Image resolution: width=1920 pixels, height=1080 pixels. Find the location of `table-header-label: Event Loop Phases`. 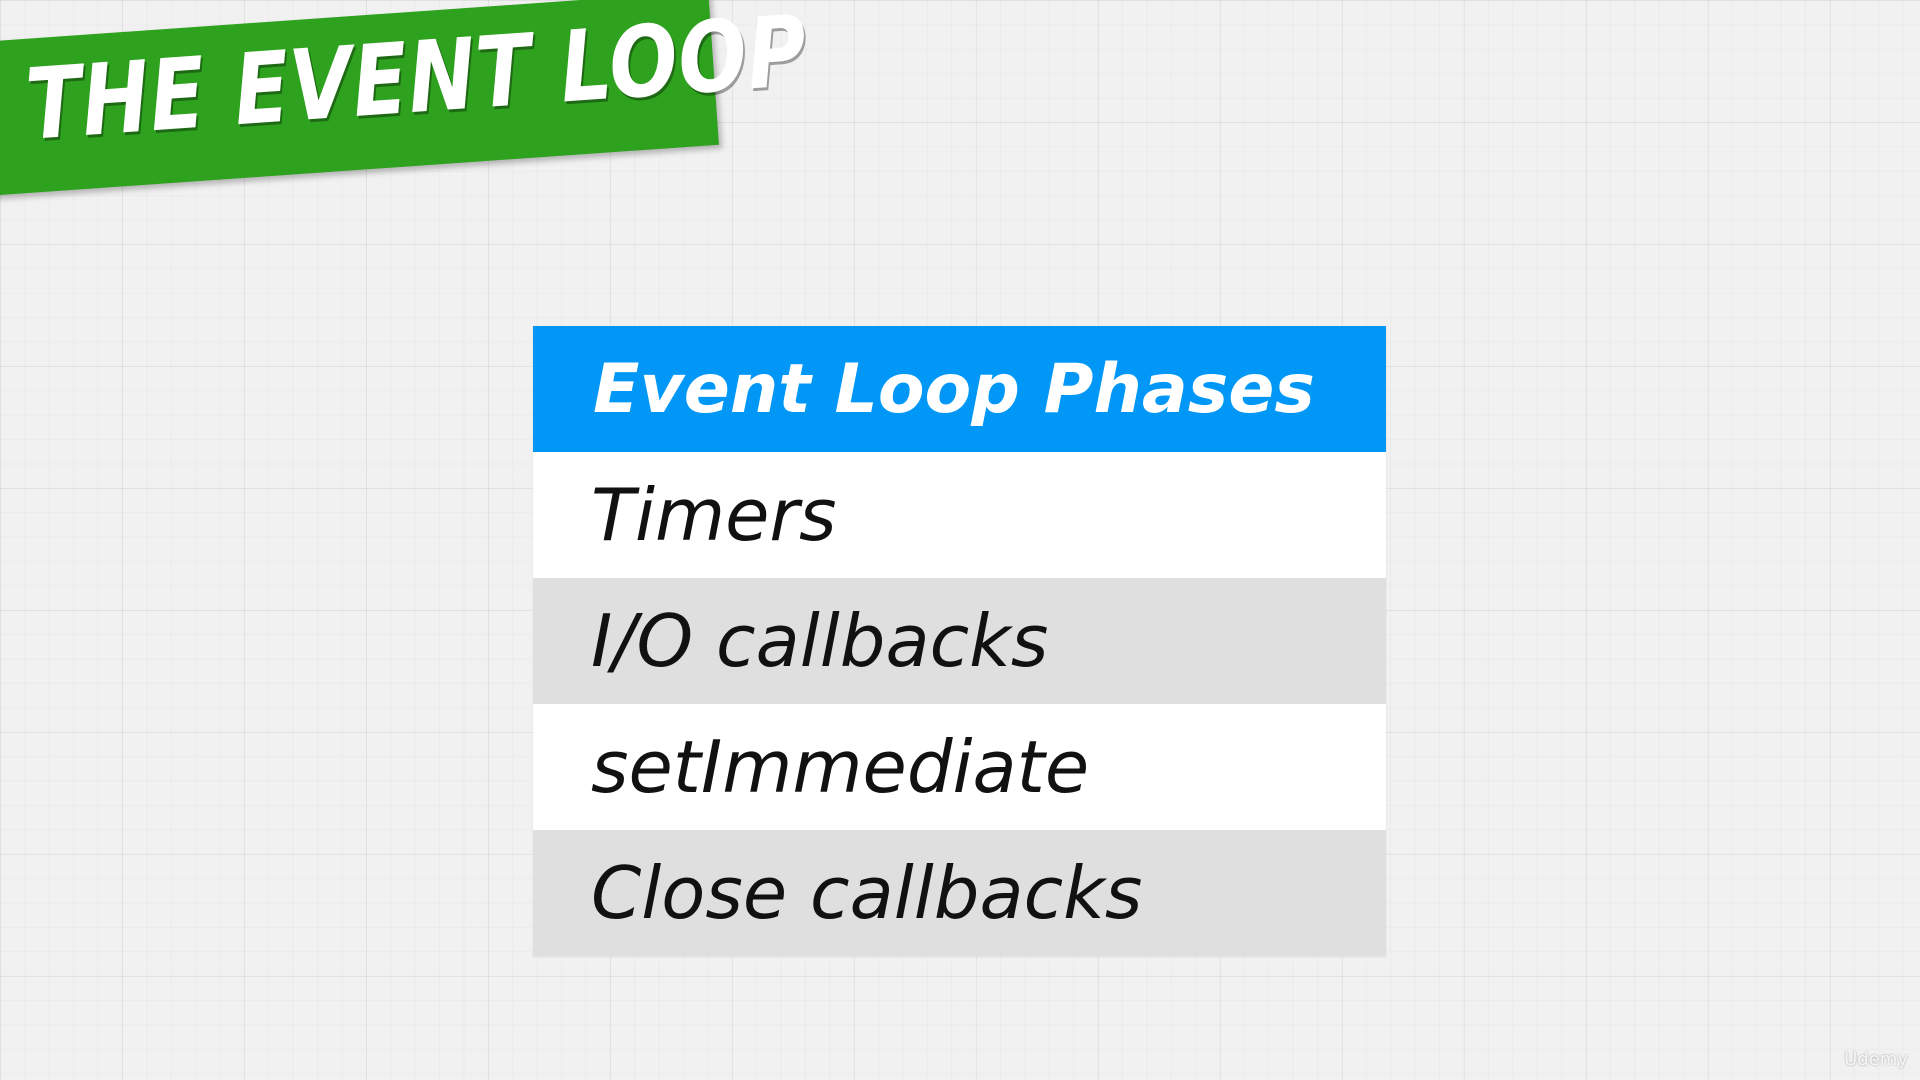

table-header-label: Event Loop Phases is located at coordinates (954, 389).